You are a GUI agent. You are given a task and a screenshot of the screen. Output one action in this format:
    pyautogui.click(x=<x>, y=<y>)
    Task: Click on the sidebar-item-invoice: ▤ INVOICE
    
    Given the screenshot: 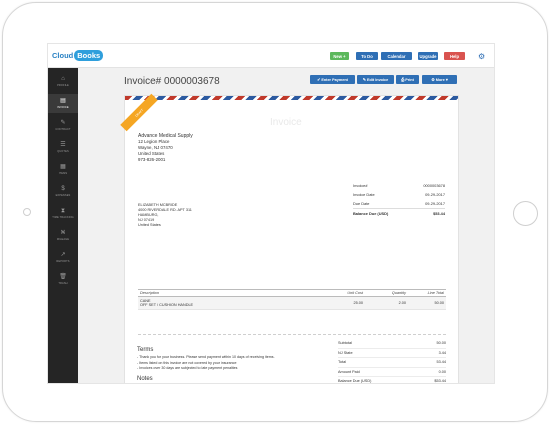 What is the action you would take?
    pyautogui.click(x=63, y=103)
    